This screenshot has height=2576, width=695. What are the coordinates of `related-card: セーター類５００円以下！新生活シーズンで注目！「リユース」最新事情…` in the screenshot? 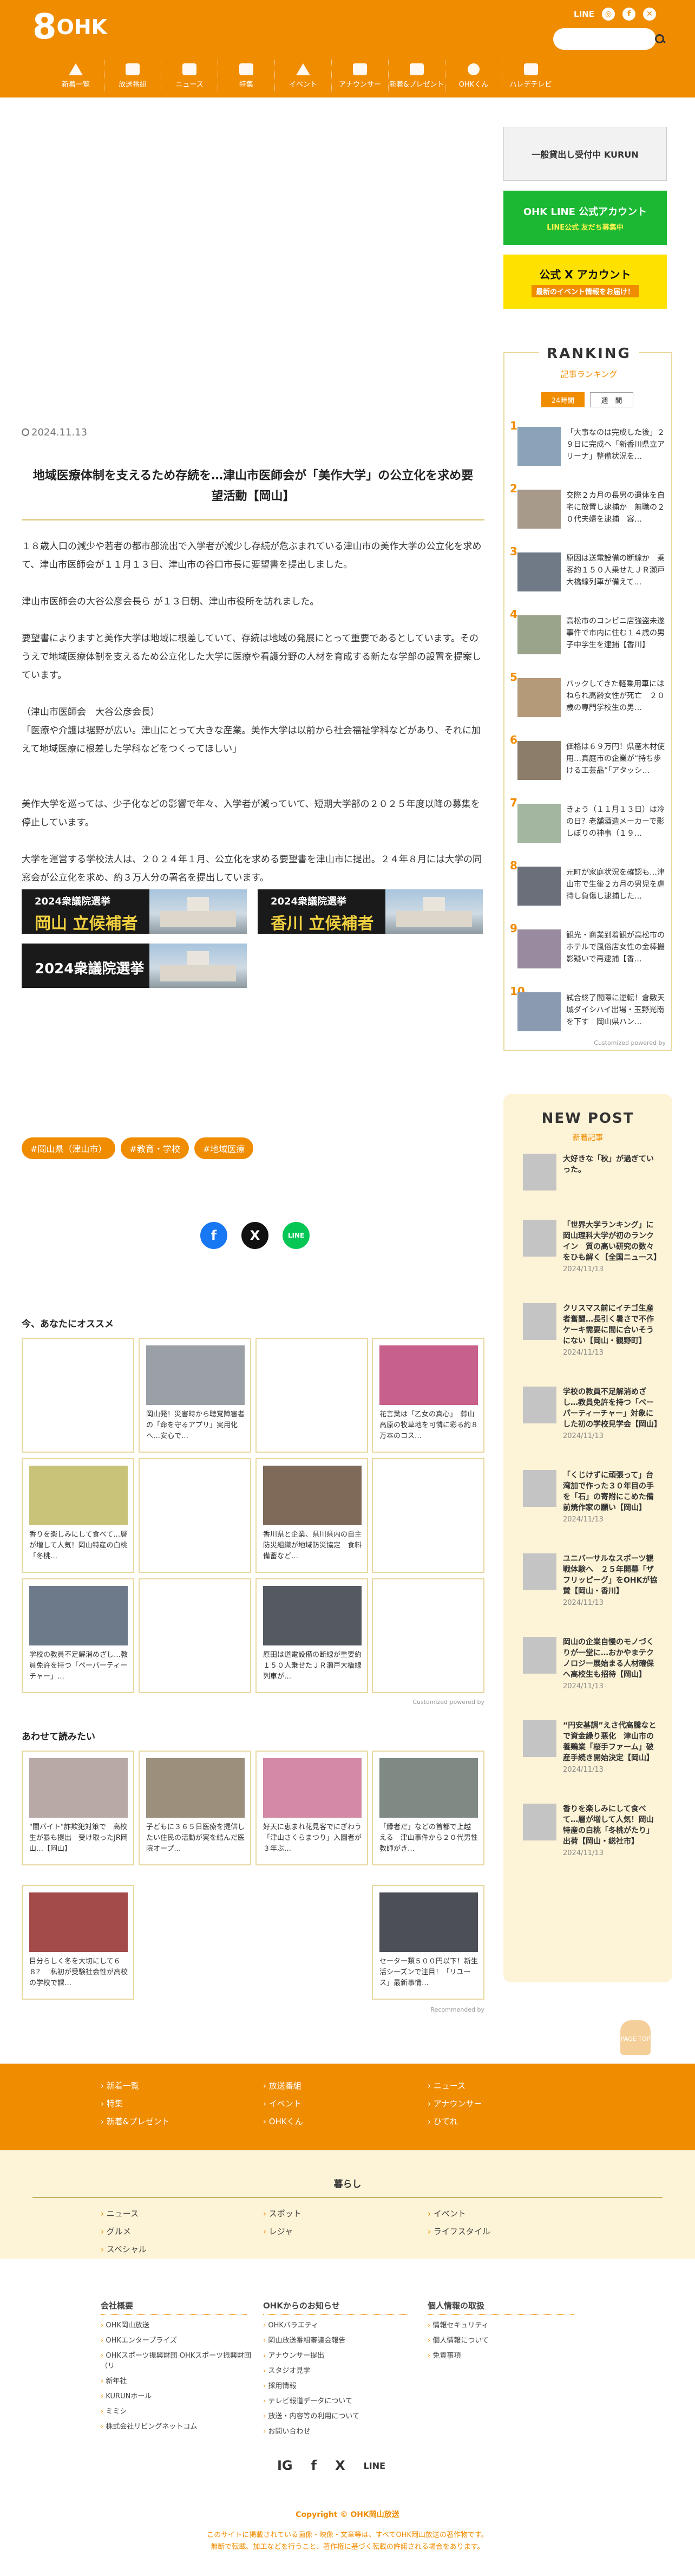 It's located at (428, 1942).